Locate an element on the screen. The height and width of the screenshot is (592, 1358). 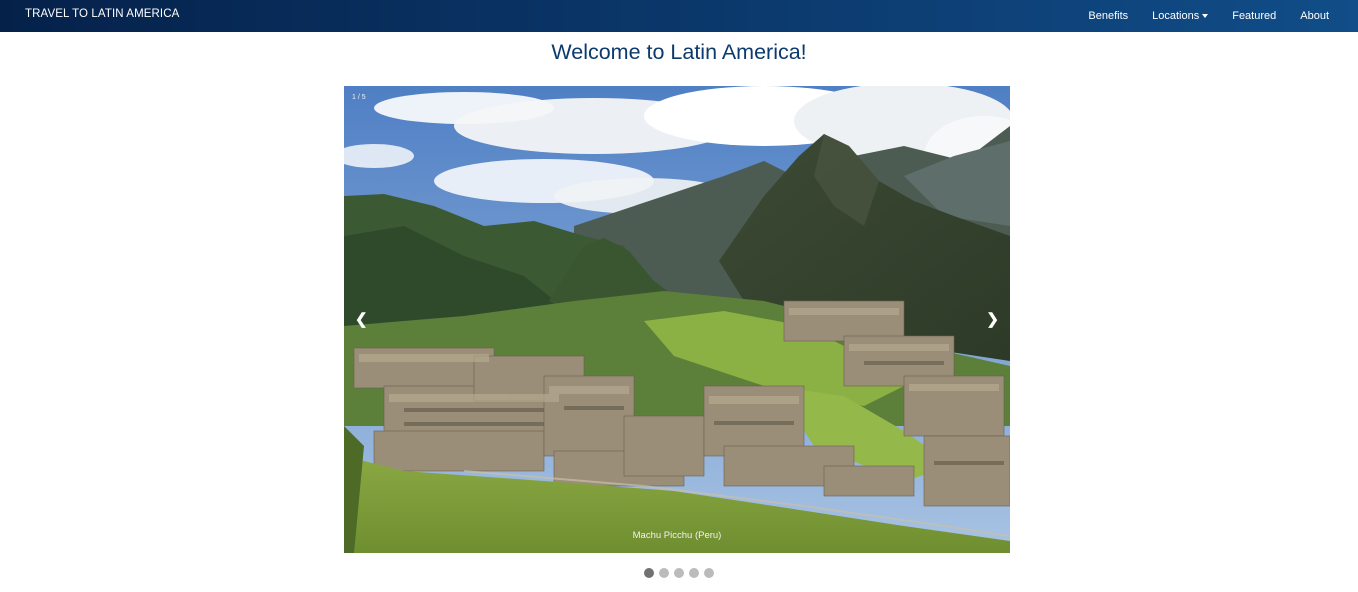
nav-links: Benefits Locations Featured About is located at coordinates (1217, 16).